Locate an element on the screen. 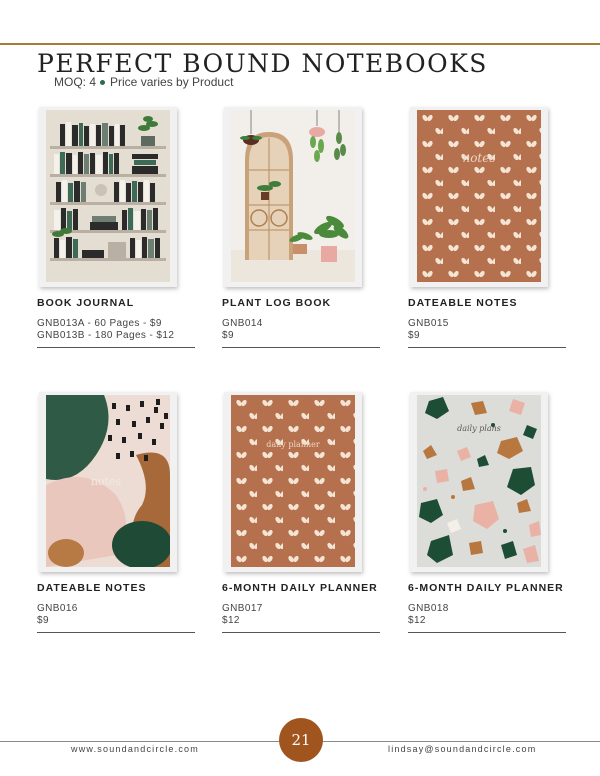  product-sku-line: GNB014 is located at coordinates (242, 323).